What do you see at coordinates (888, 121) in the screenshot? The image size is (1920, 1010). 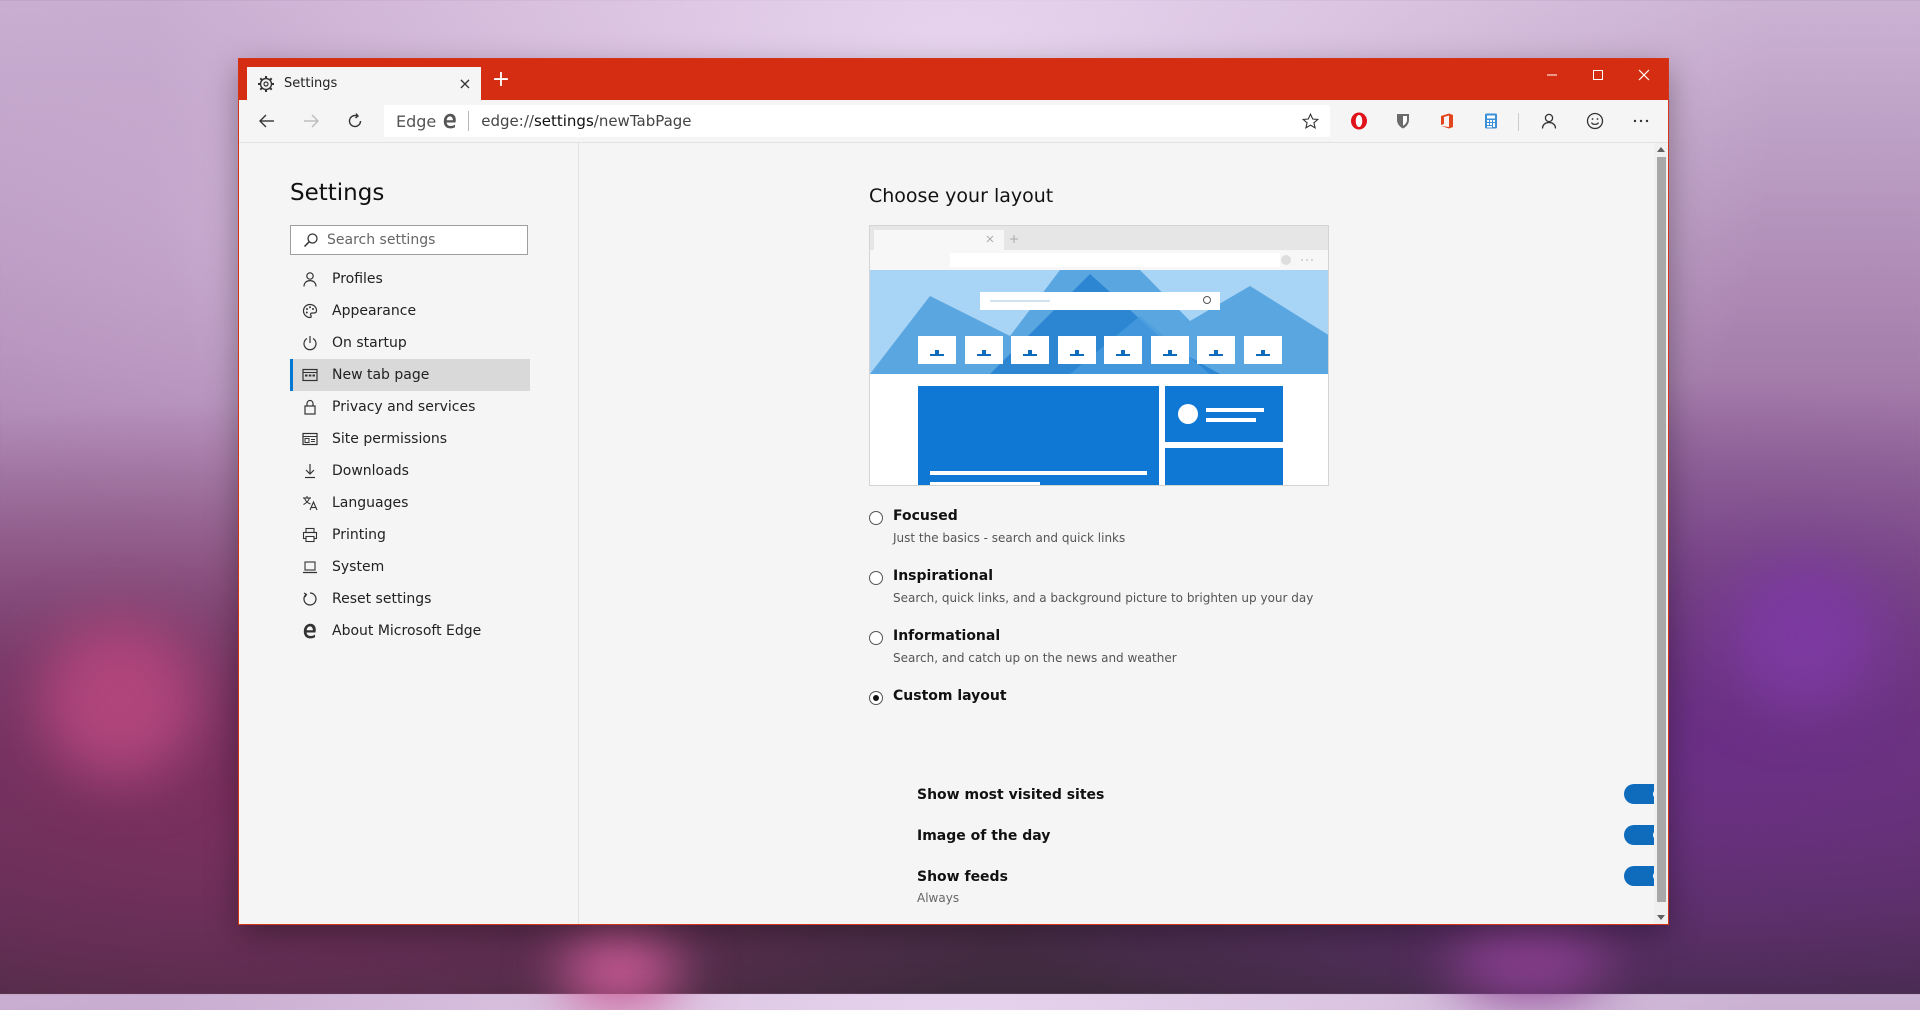 I see `address-url: edge://settings/newTabPage` at bounding box center [888, 121].